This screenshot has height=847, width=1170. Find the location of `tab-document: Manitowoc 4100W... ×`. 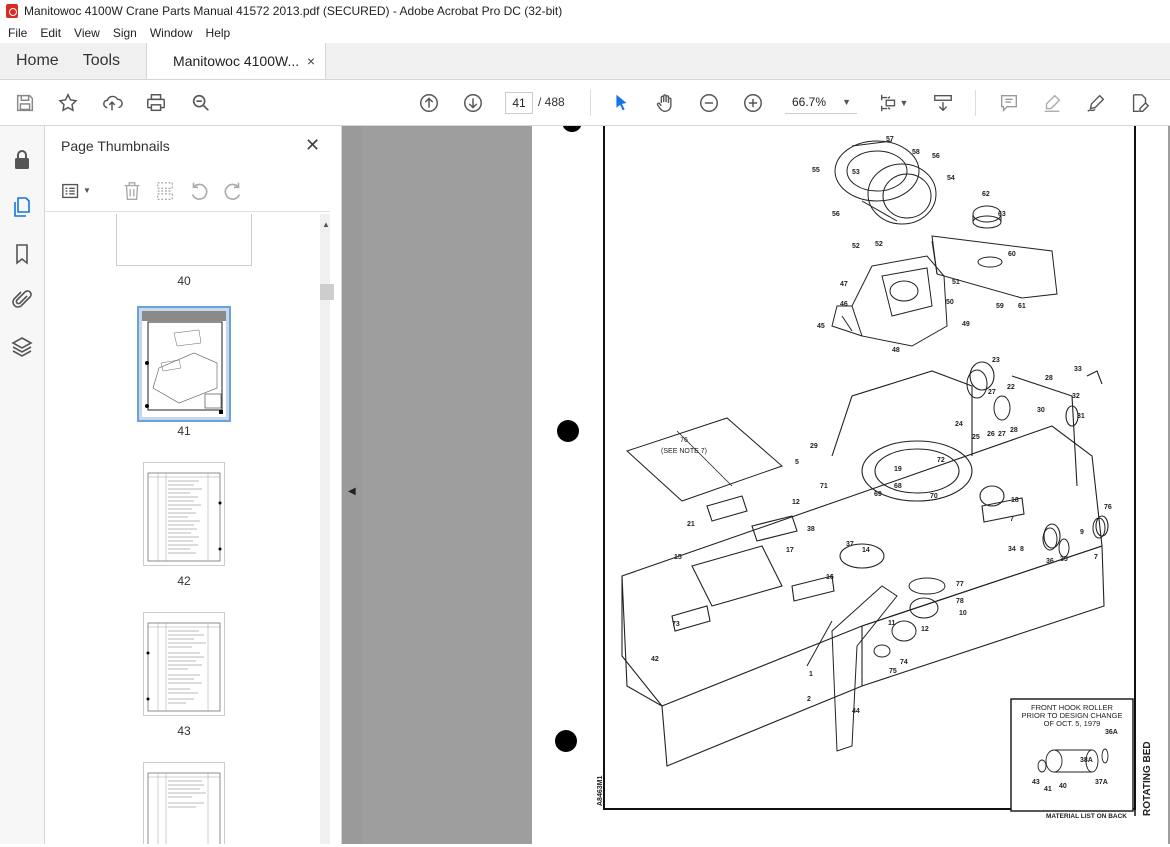

tab-document: Manitowoc 4100W... × is located at coordinates (236, 61).